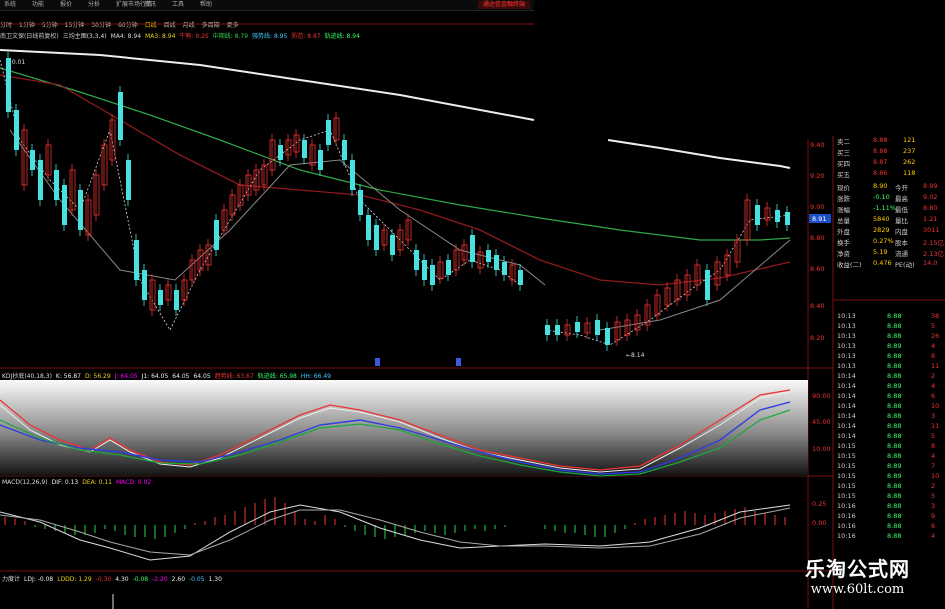 This screenshot has height=609, width=945. What do you see at coordinates (930, 219) in the screenshot?
I see `stat-value: 1.21` at bounding box center [930, 219].